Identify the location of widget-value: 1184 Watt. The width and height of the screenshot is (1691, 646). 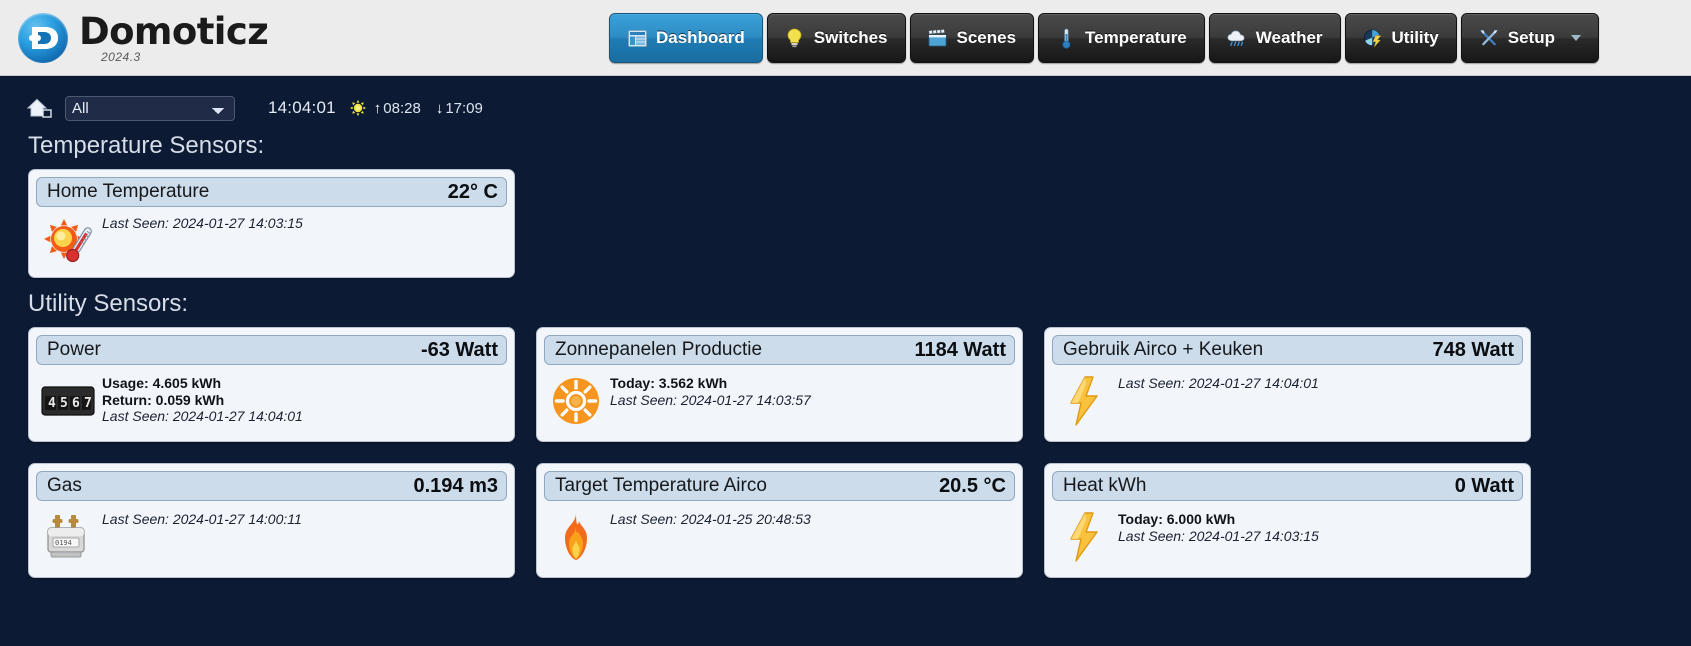
(960, 349).